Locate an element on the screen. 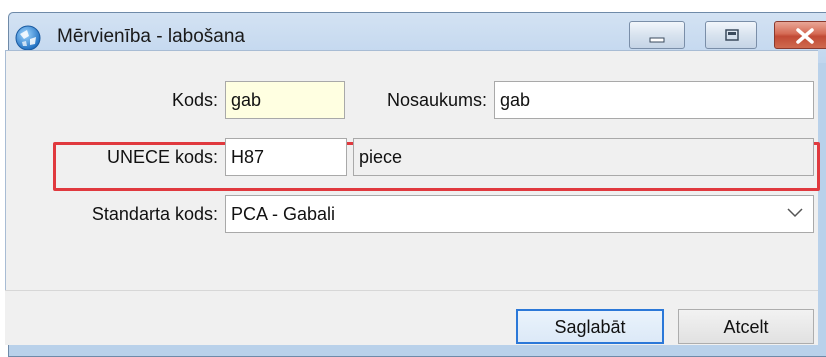 This screenshot has height=357, width=826. unece-name-field: piece is located at coordinates (583, 157).